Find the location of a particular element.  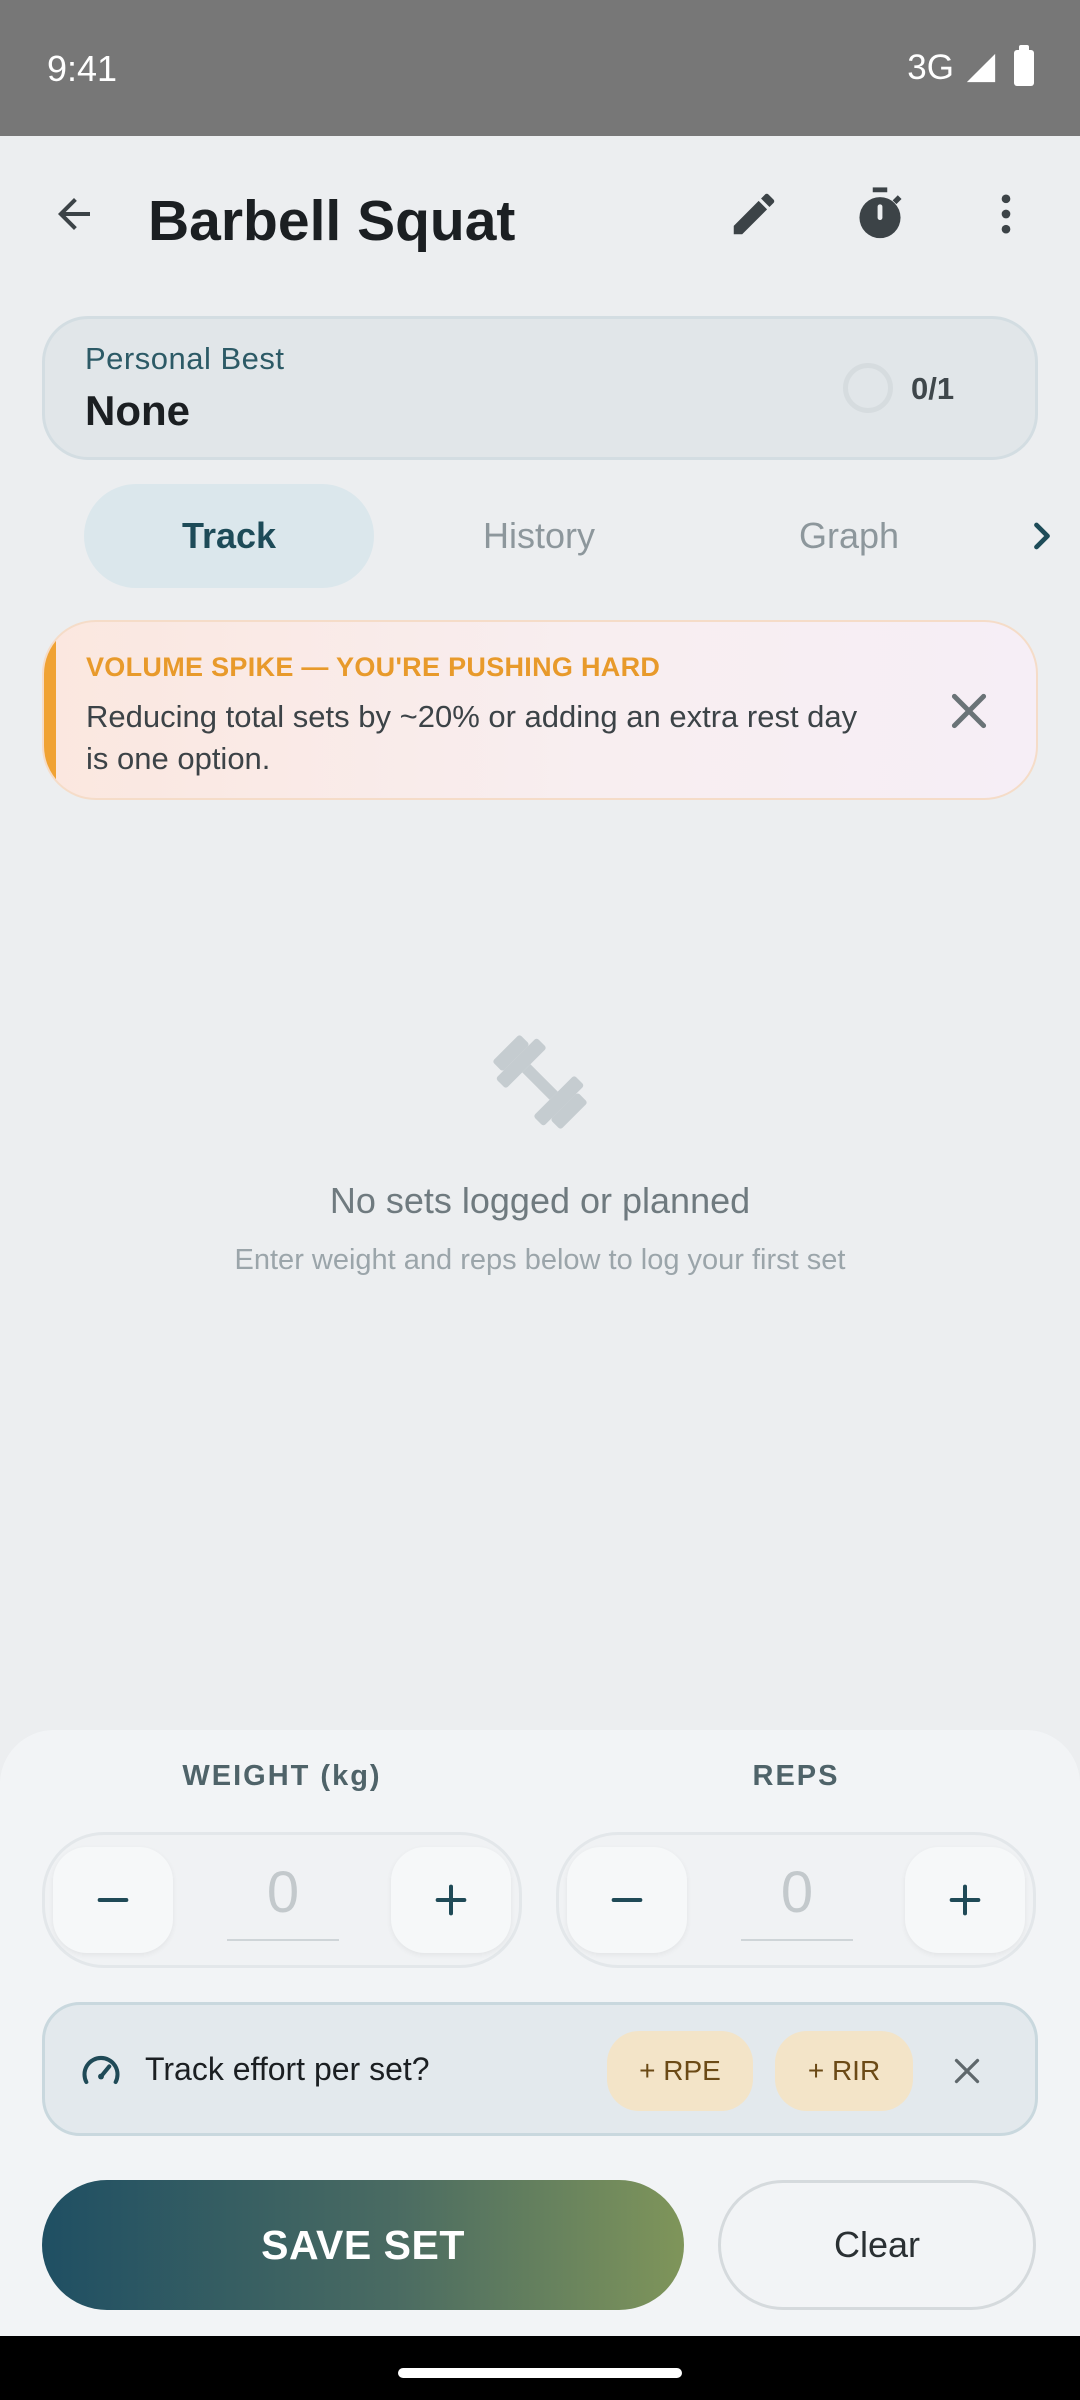

battery-icon is located at coordinates (1024, 65).